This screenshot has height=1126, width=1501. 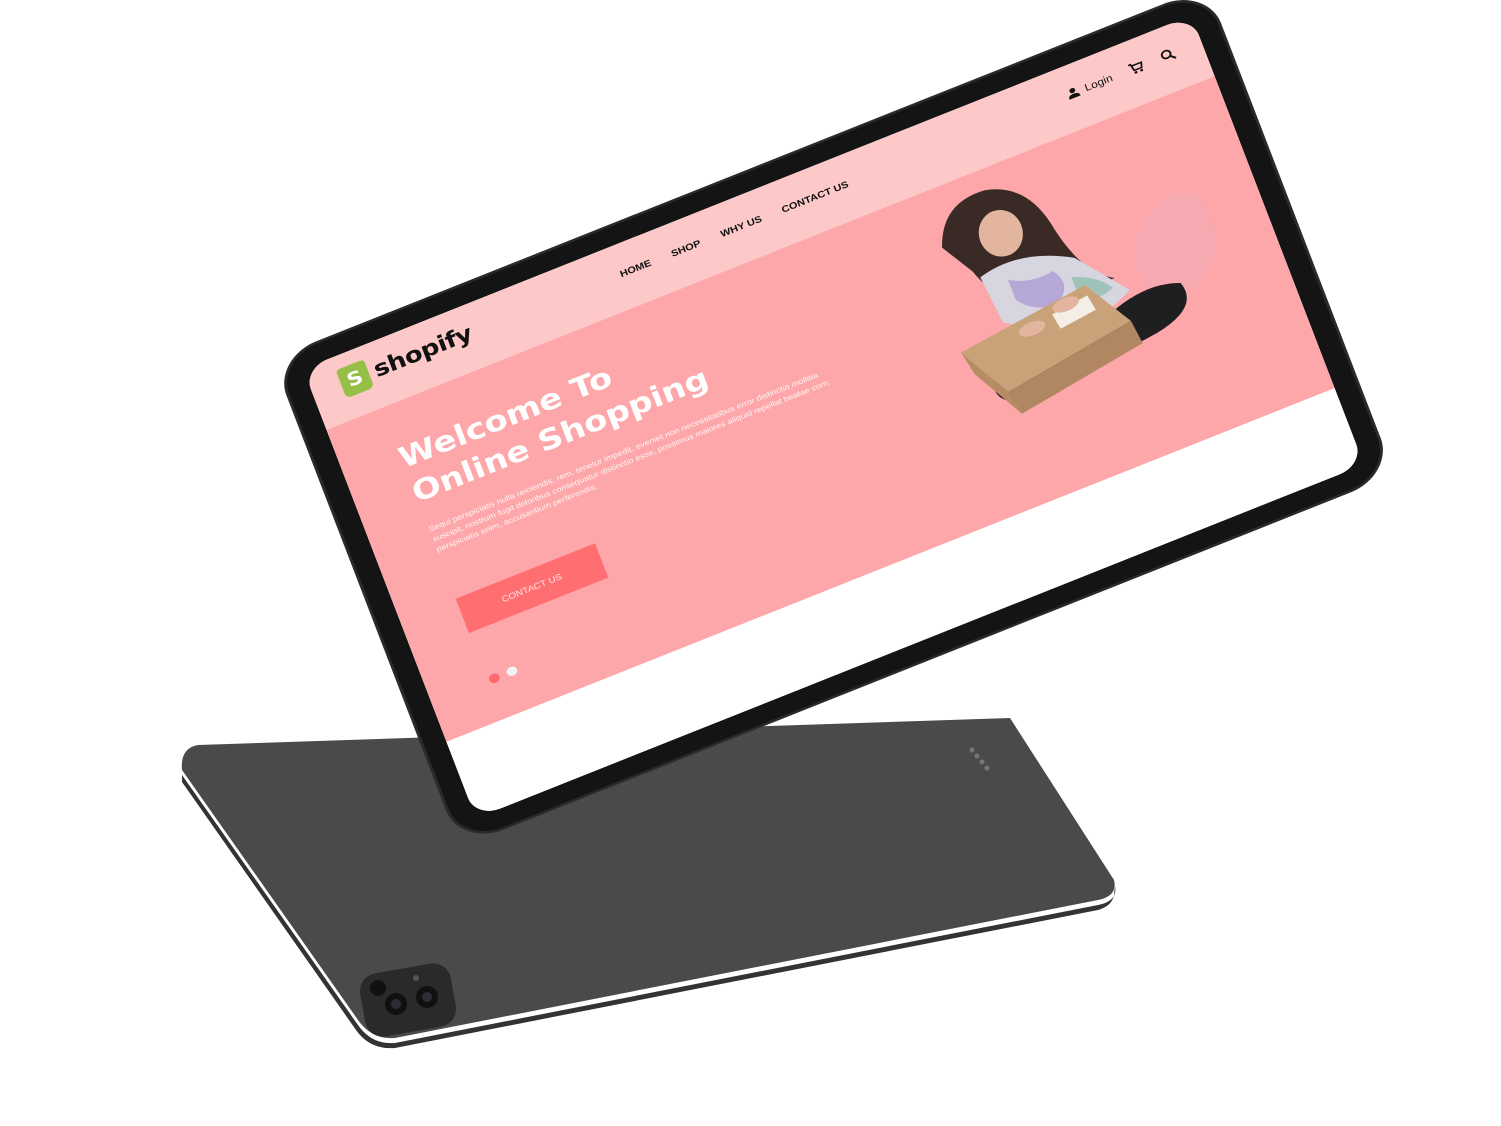 I want to click on camera-lens-icon, so click(x=378, y=988).